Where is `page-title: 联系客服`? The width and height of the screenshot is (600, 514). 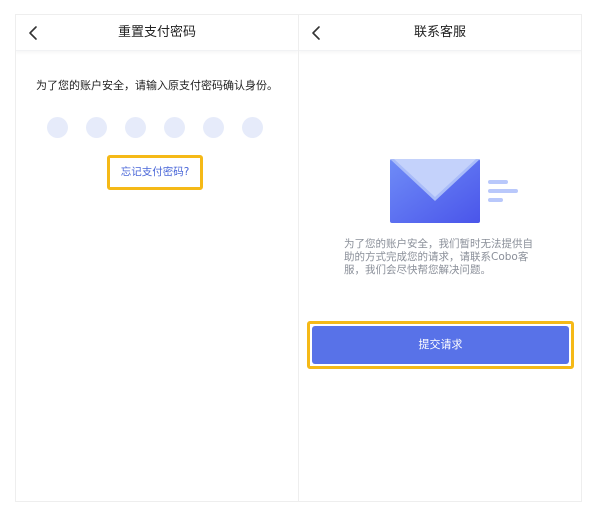
page-title: 联系客服 is located at coordinates (439, 32).